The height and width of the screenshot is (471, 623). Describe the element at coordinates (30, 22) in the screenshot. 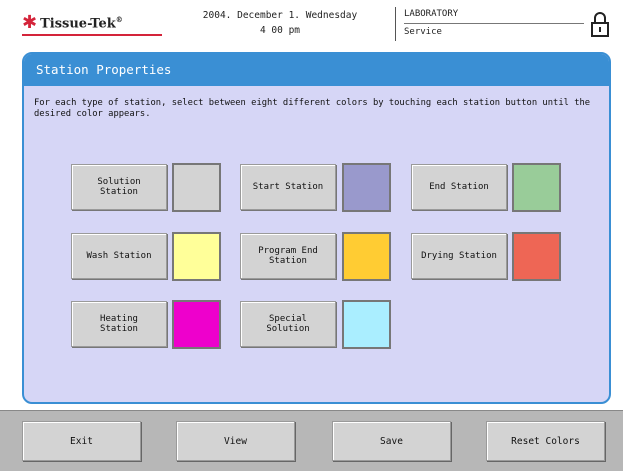

I see `logo-star-icon: ✱` at that location.